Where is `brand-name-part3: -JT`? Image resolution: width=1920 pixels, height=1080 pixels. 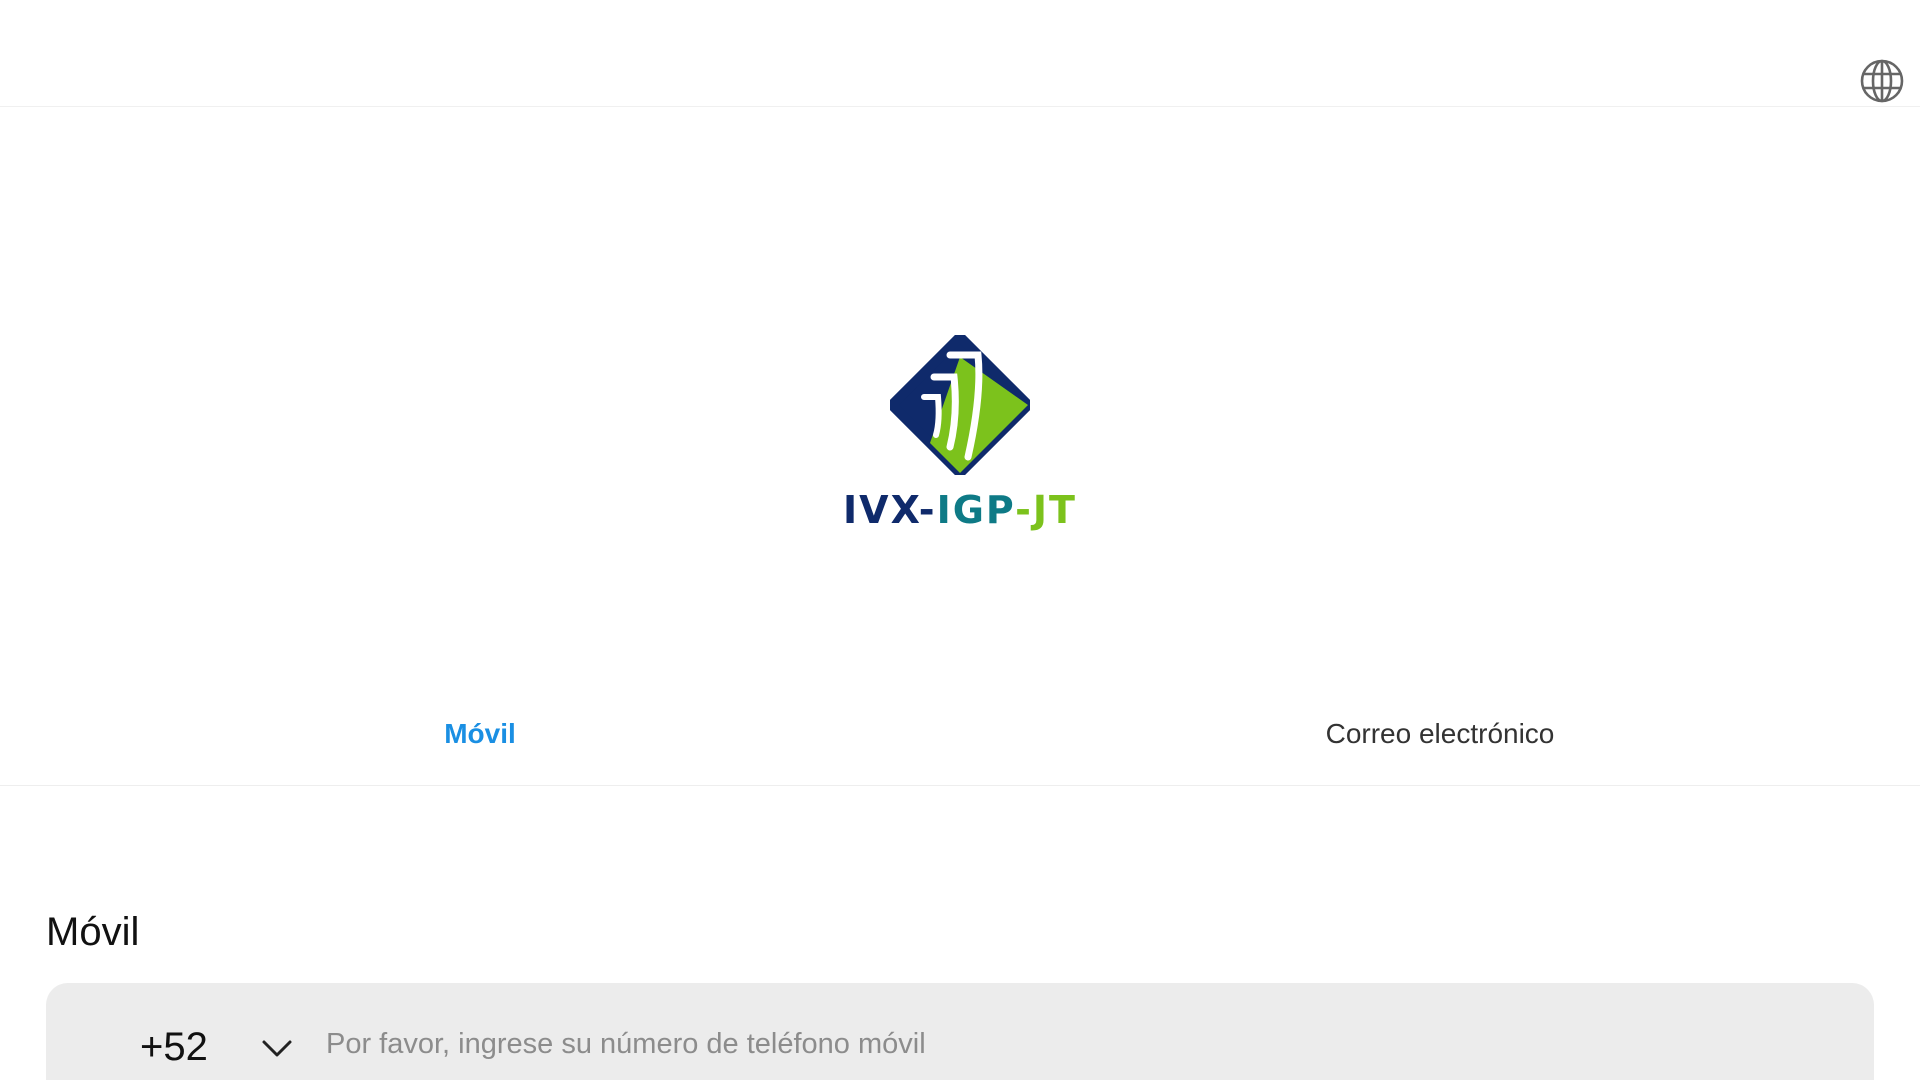
brand-name-part3: -JT is located at coordinates (1046, 510).